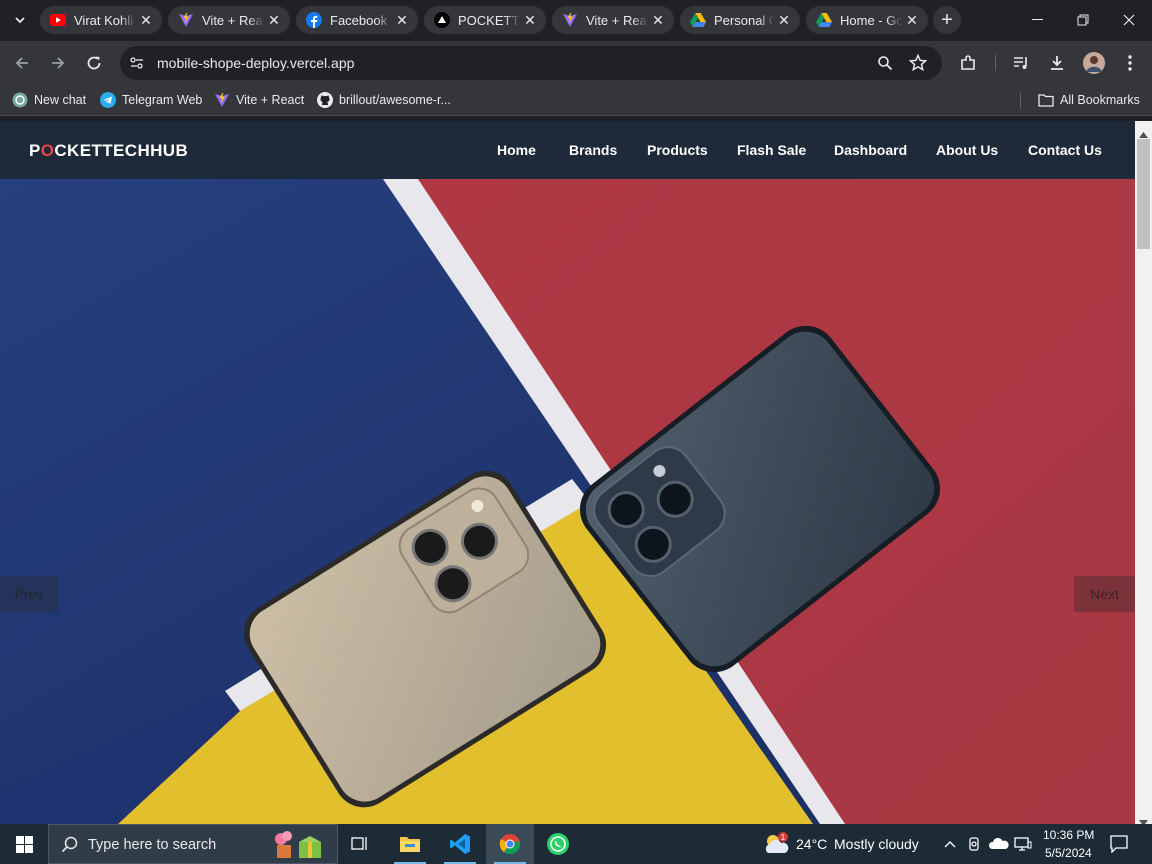  Describe the element at coordinates (1023, 846) in the screenshot. I see `network-icon` at that location.